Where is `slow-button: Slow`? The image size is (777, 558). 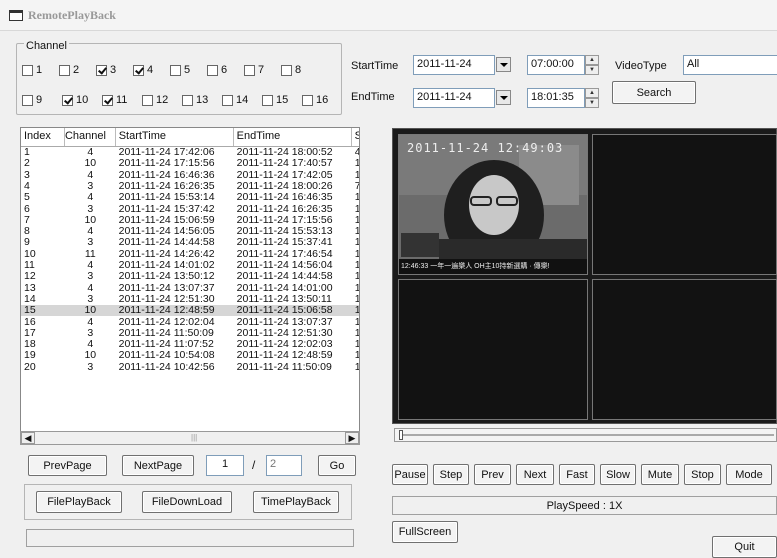
slow-button: Slow is located at coordinates (618, 474).